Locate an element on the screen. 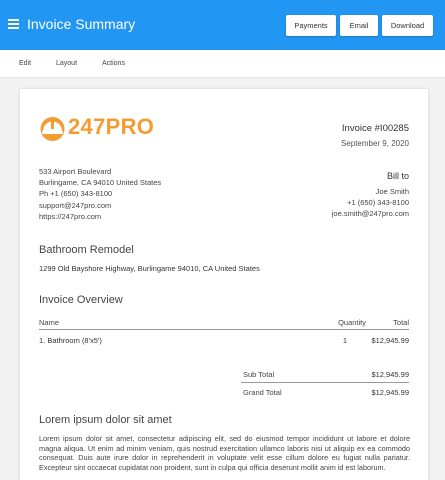 The image size is (445, 480). menu-edit: Edit is located at coordinates (25, 63).